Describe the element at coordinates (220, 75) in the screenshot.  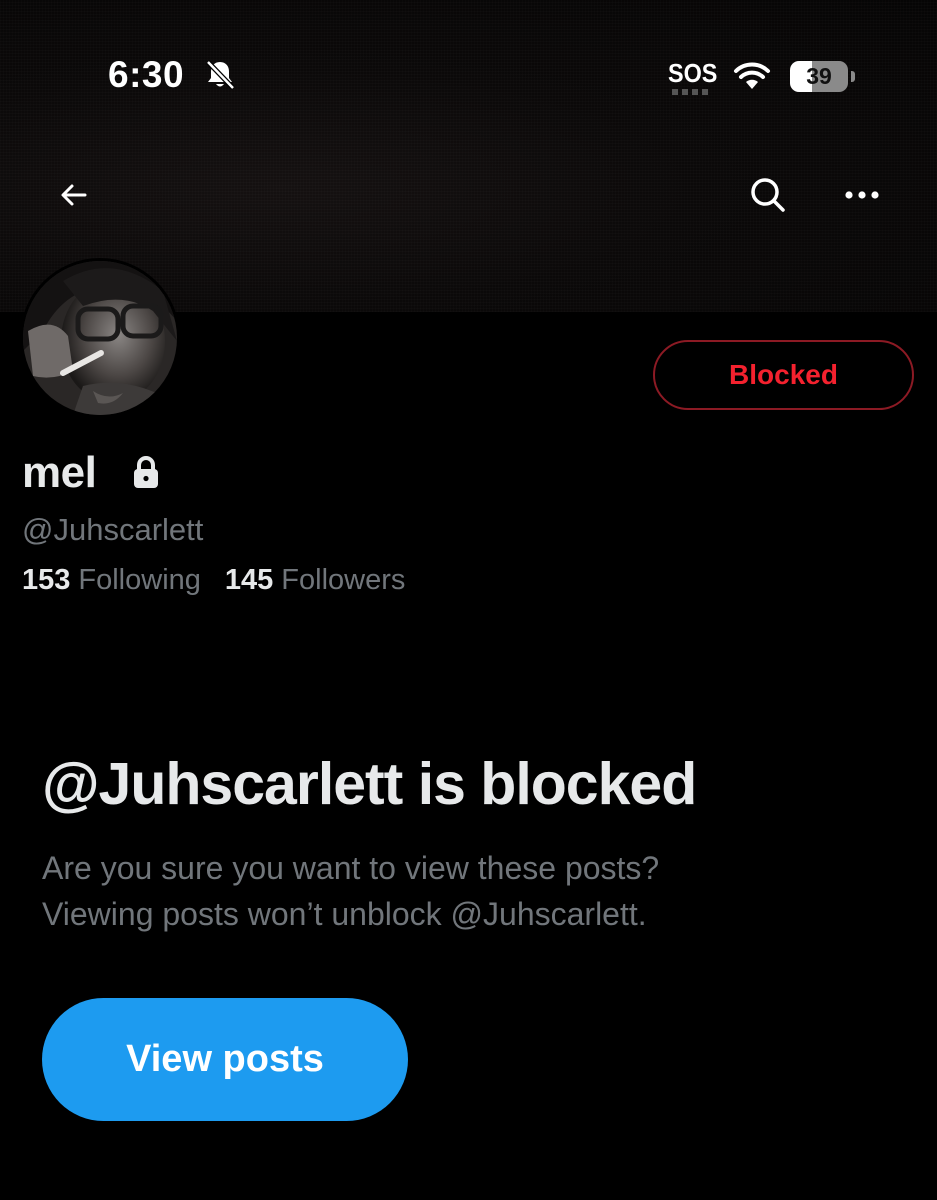
I see `bell-slash-icon` at that location.